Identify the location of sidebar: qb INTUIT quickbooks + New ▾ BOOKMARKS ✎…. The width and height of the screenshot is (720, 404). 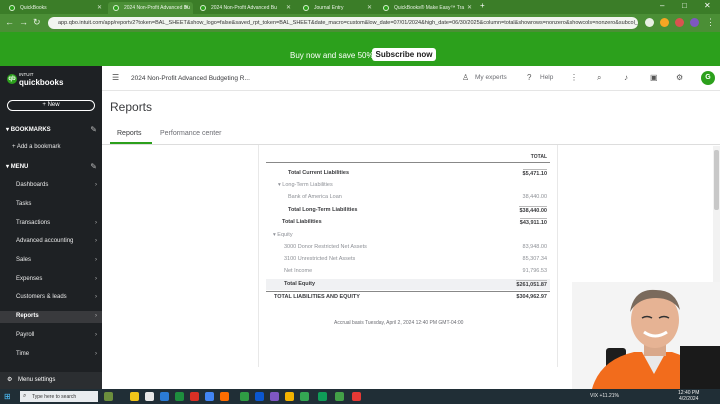
(51, 227).